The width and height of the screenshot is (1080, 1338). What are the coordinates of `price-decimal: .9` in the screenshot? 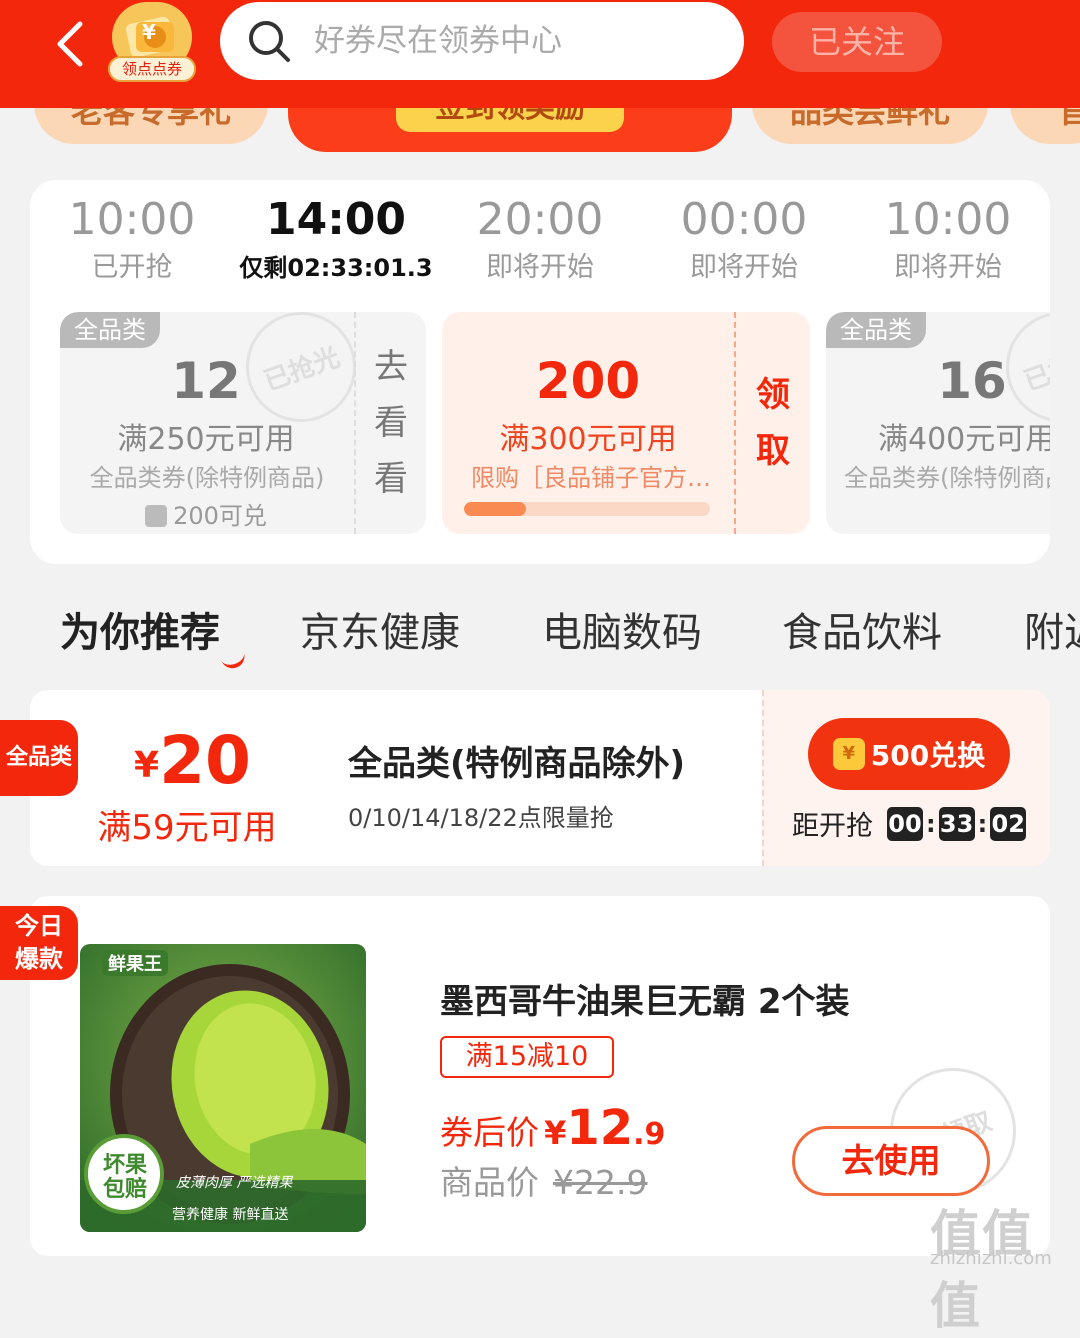 It's located at (649, 1134).